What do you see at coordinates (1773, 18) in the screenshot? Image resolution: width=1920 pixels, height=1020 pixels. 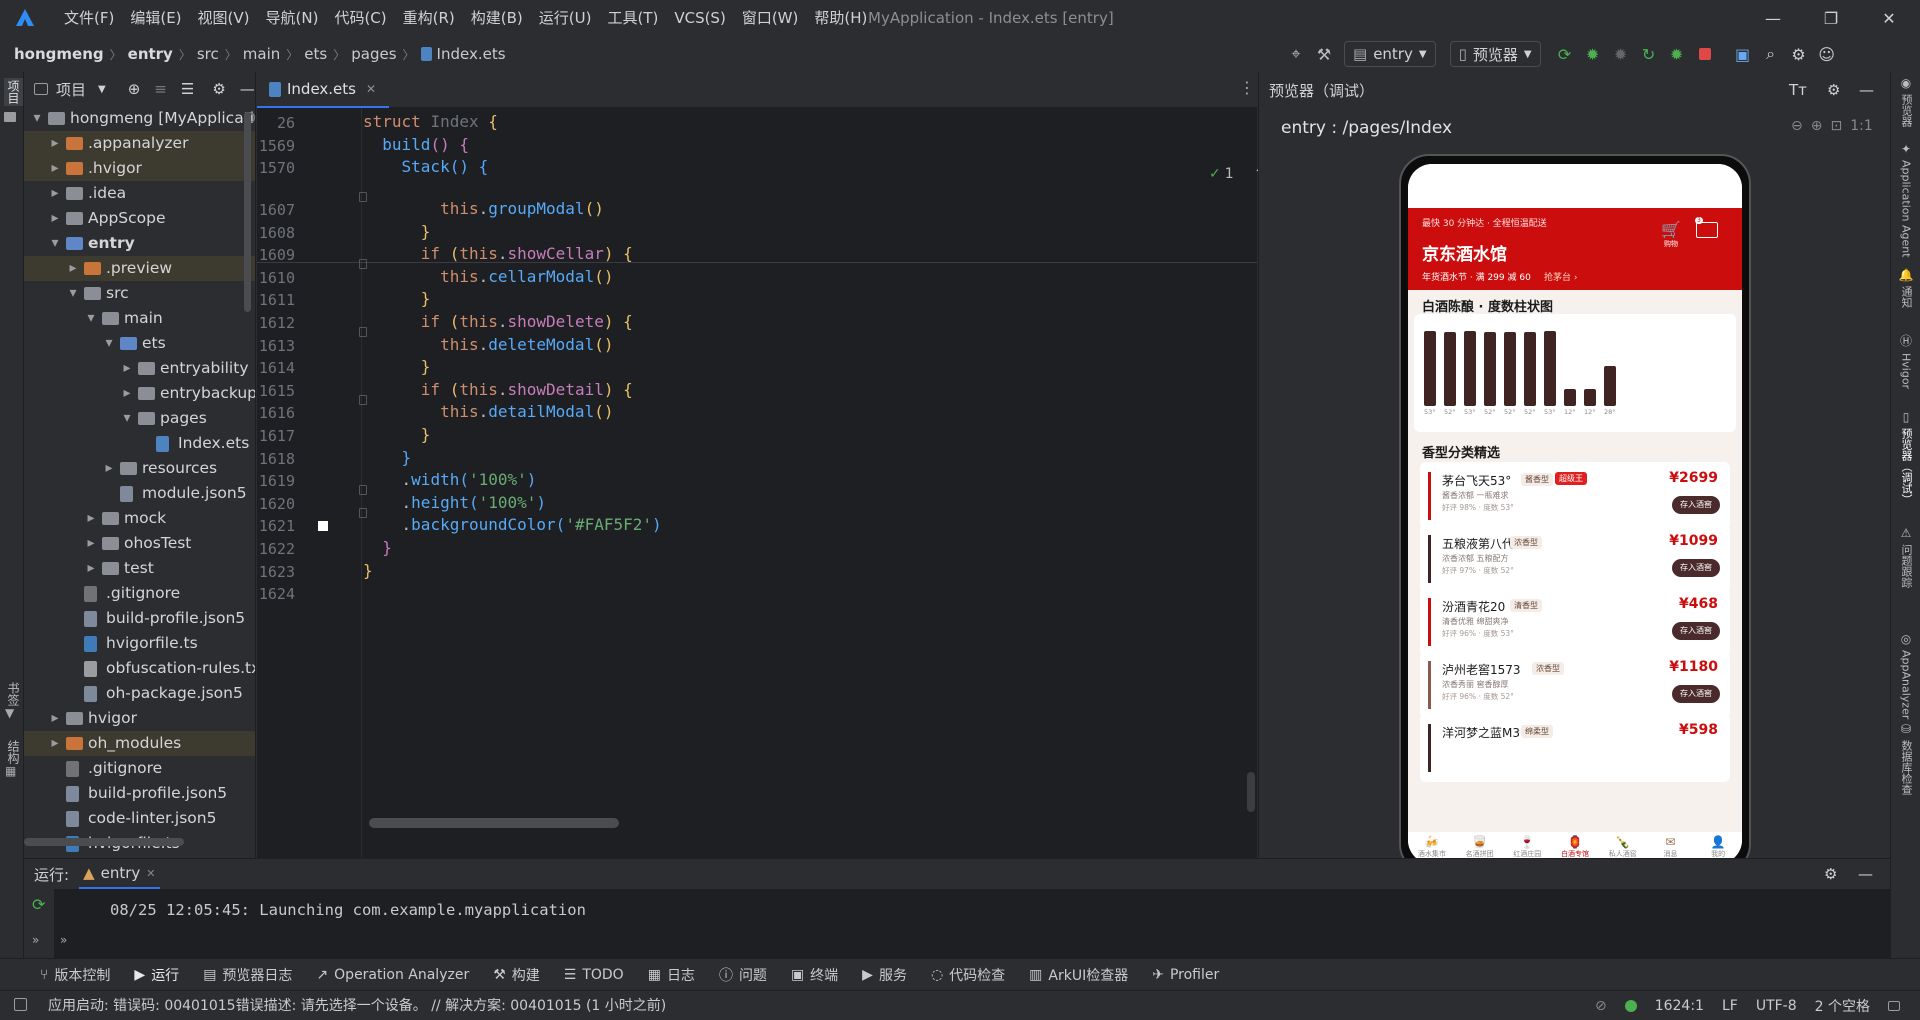 I see `minimize-button: —` at bounding box center [1773, 18].